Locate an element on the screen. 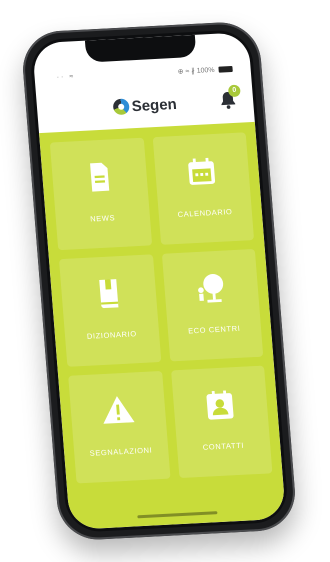  book-icon is located at coordinates (108, 293).